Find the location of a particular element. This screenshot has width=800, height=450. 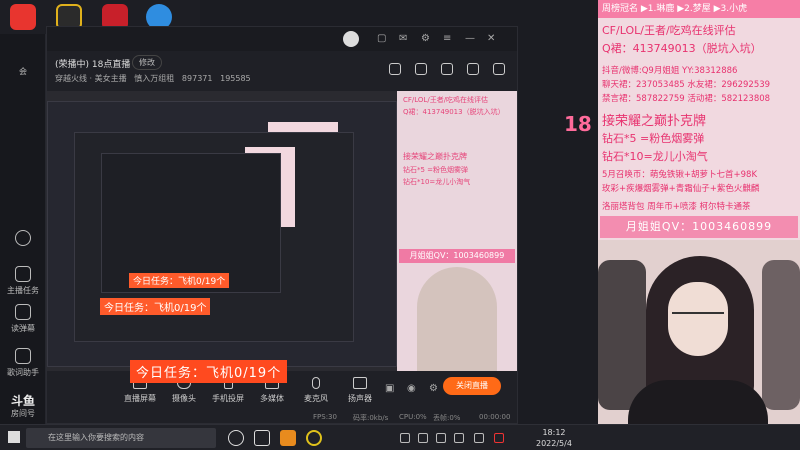

daily-task-banner: 今日任务：飞机0/19个 is located at coordinates (209, 371).